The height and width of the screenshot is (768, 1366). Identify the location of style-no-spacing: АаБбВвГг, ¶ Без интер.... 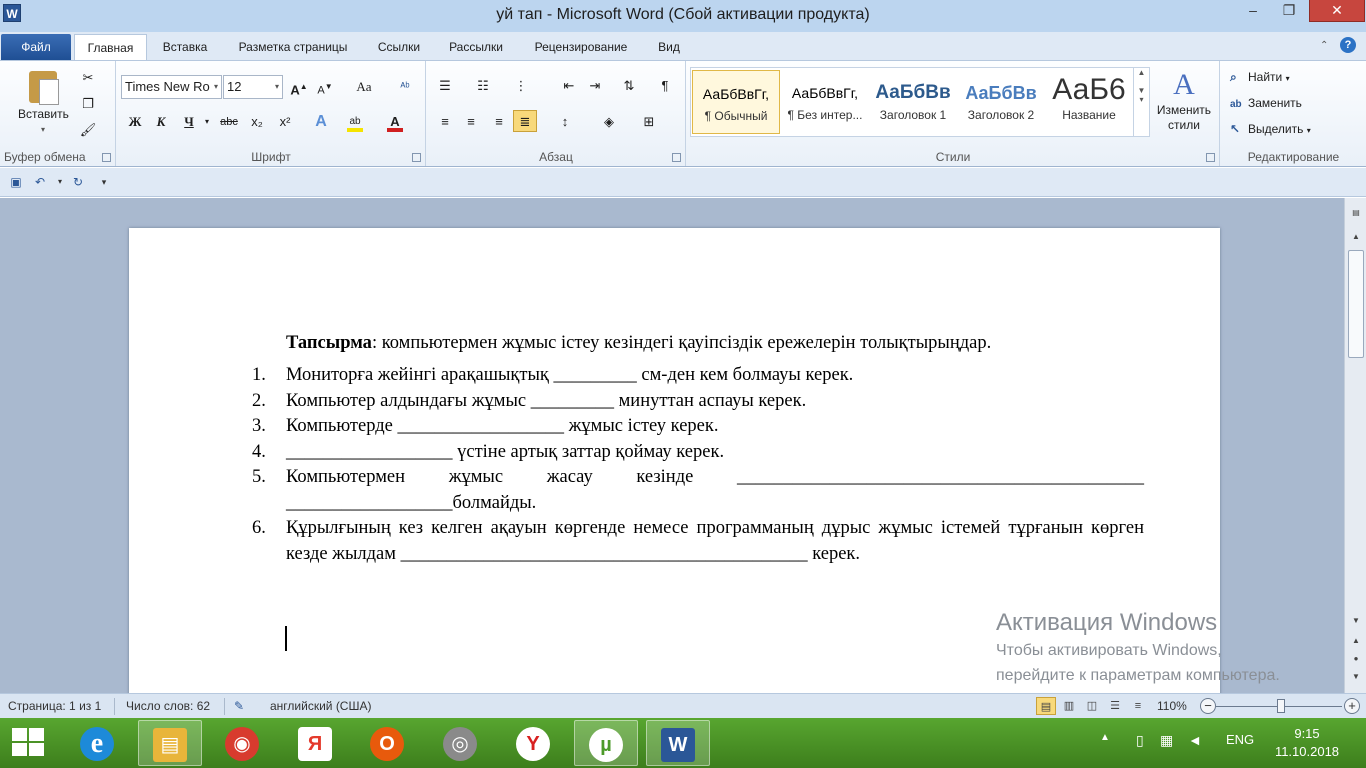
(825, 102).